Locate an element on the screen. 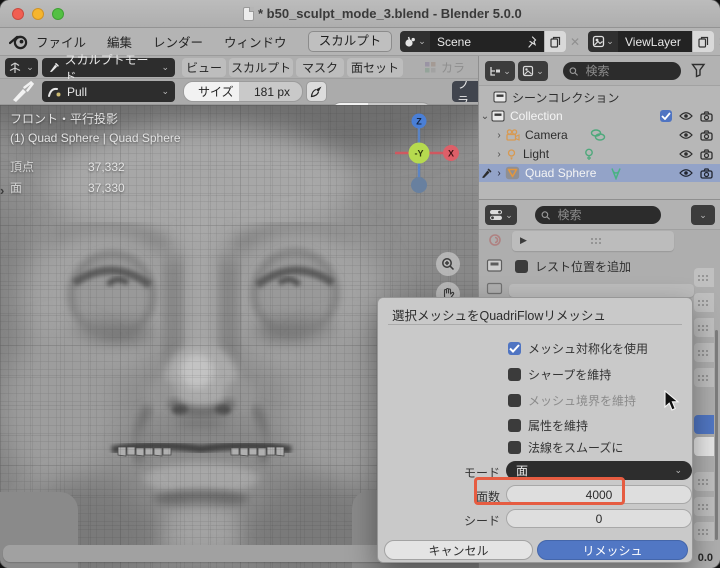  panel-drag-grip is located at coordinates (596, 240).